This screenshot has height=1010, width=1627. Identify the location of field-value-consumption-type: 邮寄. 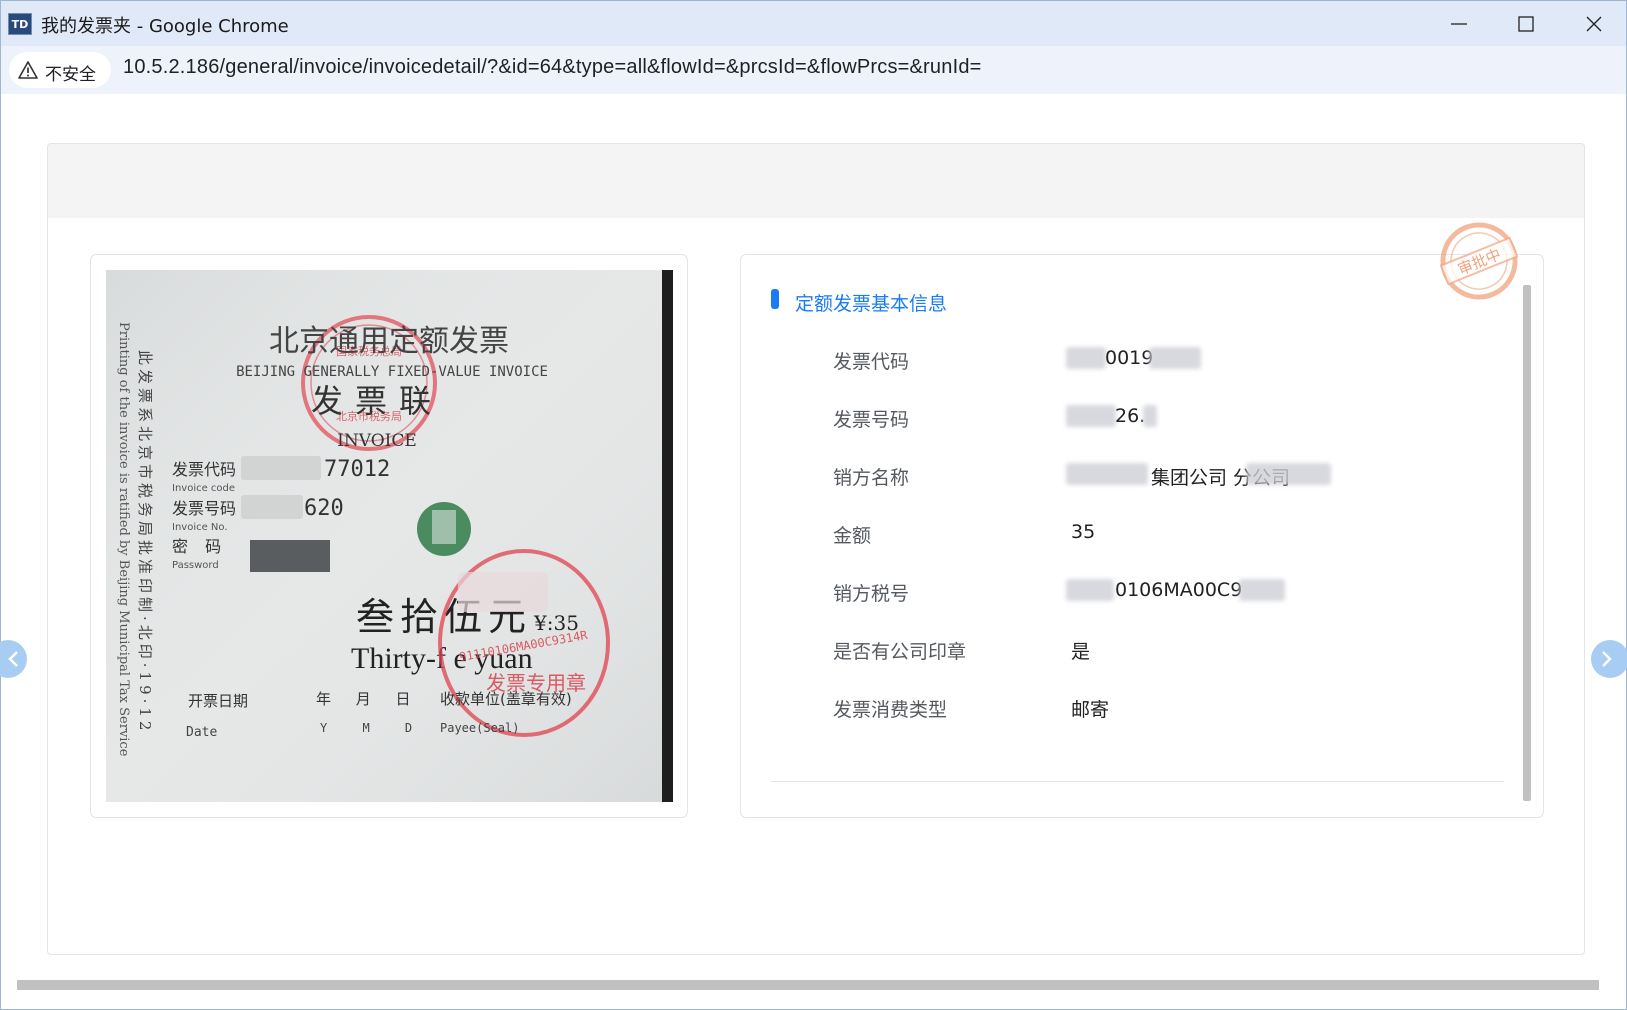
(1090, 710).